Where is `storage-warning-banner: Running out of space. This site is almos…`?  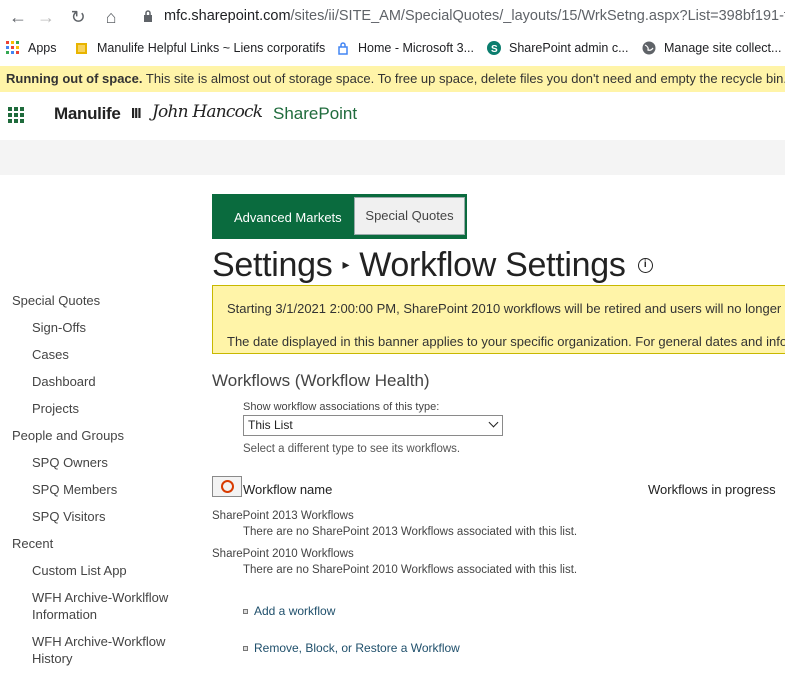 storage-warning-banner: Running out of space. This site is almos… is located at coordinates (392, 79).